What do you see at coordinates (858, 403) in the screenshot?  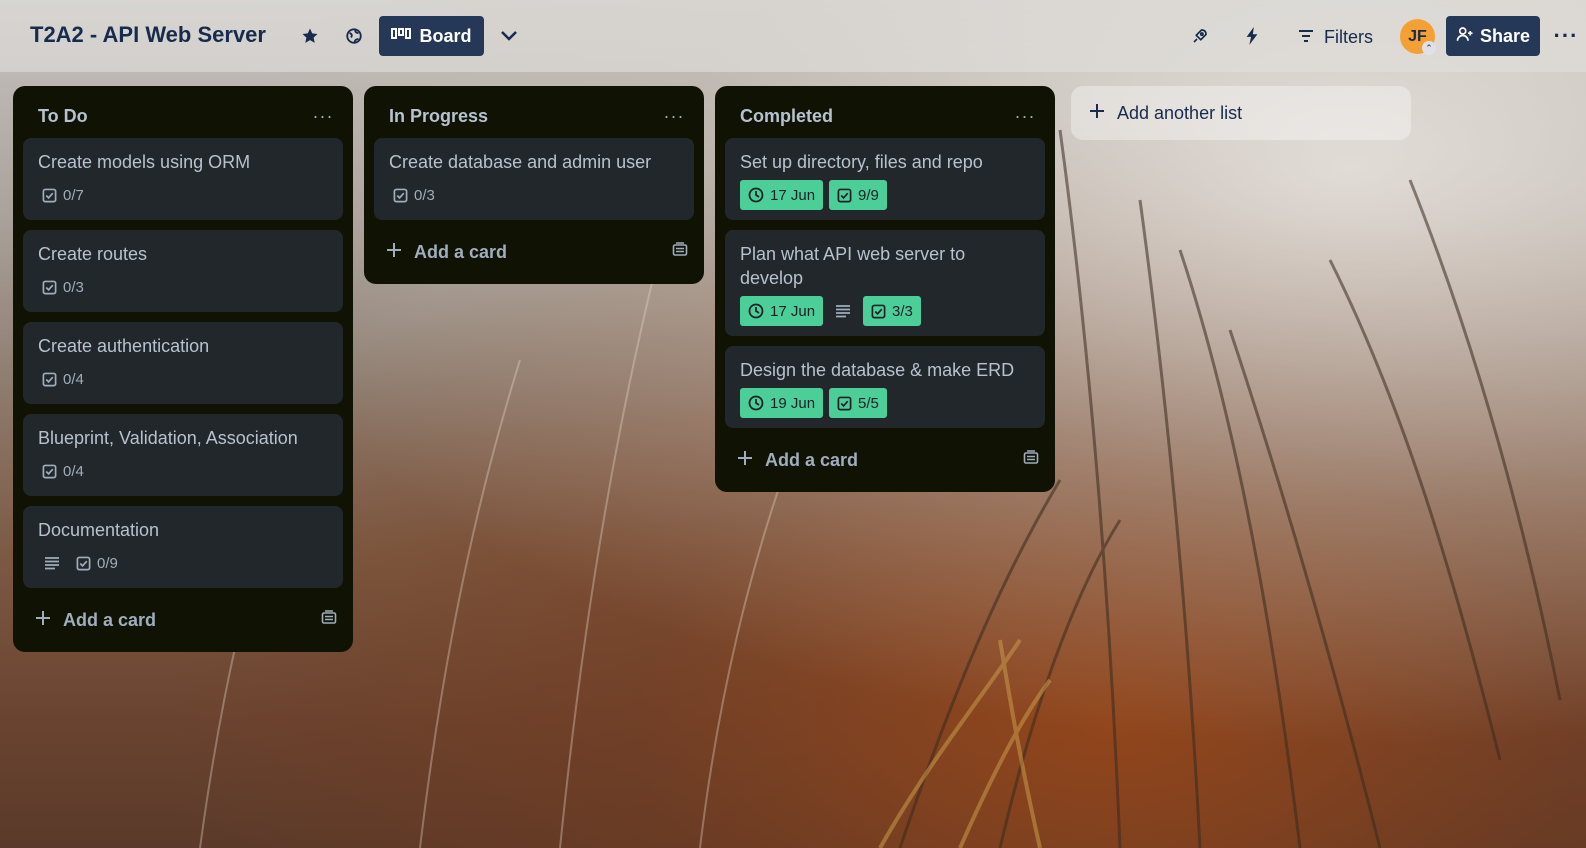 I see `checklist-badge: 5/5` at bounding box center [858, 403].